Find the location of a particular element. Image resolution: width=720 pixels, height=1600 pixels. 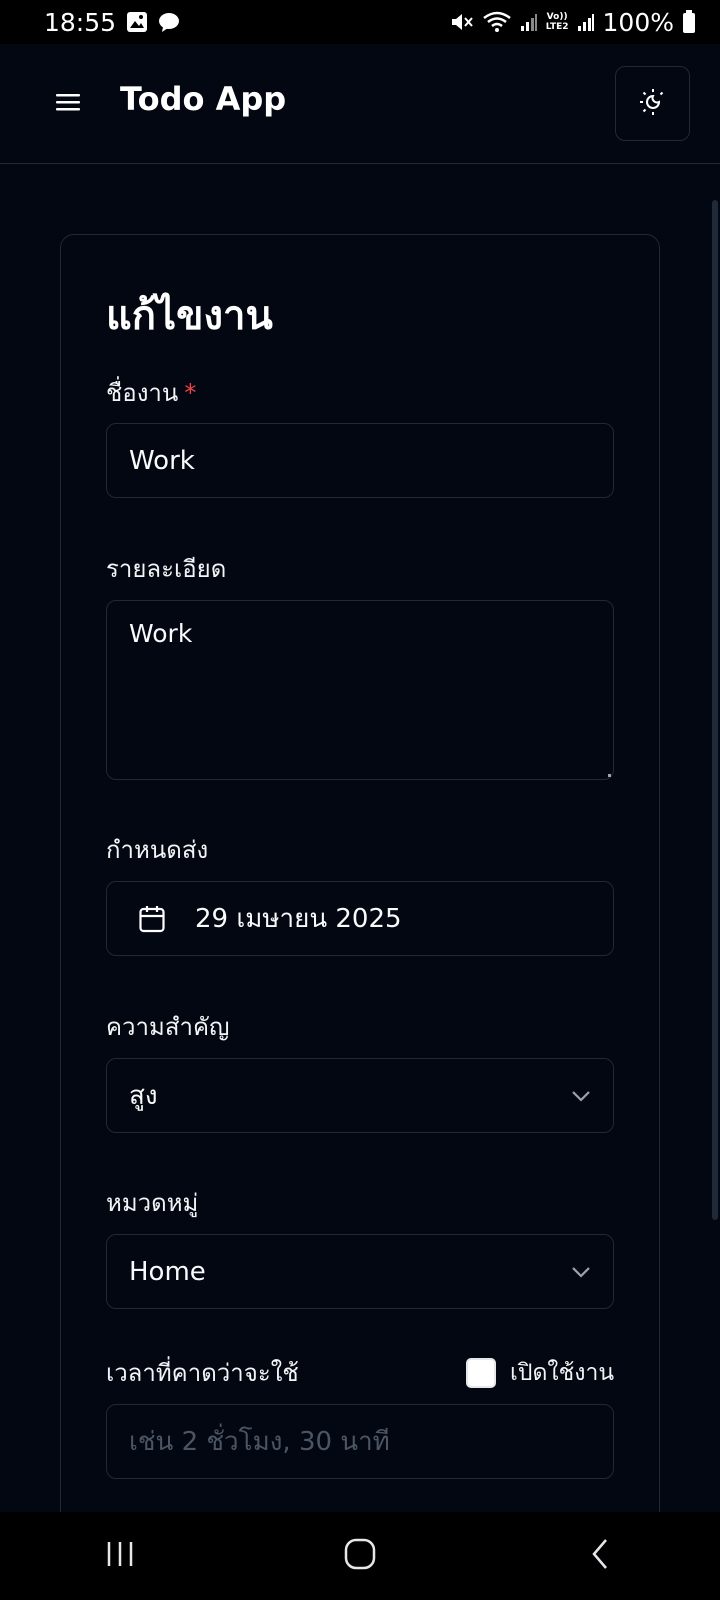

calendar-icon is located at coordinates (152, 919).